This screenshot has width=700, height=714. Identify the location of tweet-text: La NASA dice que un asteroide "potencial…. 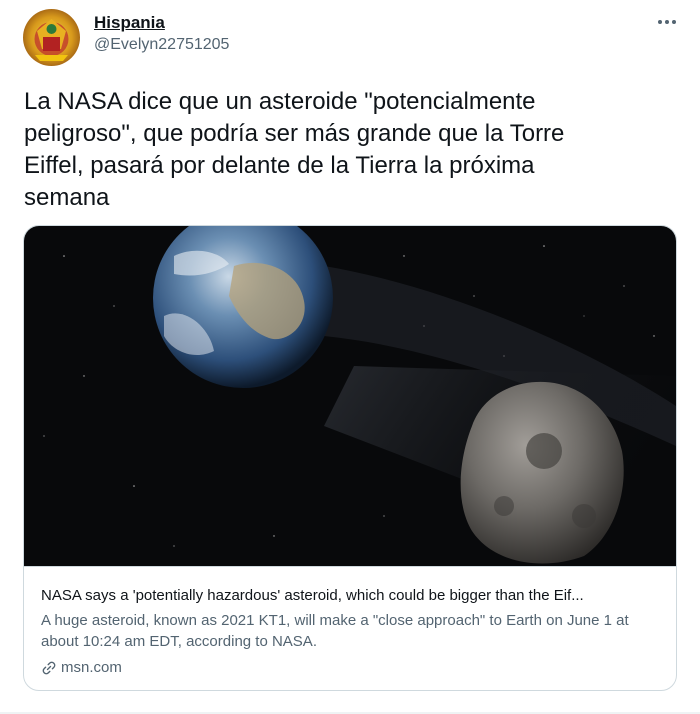
(294, 149).